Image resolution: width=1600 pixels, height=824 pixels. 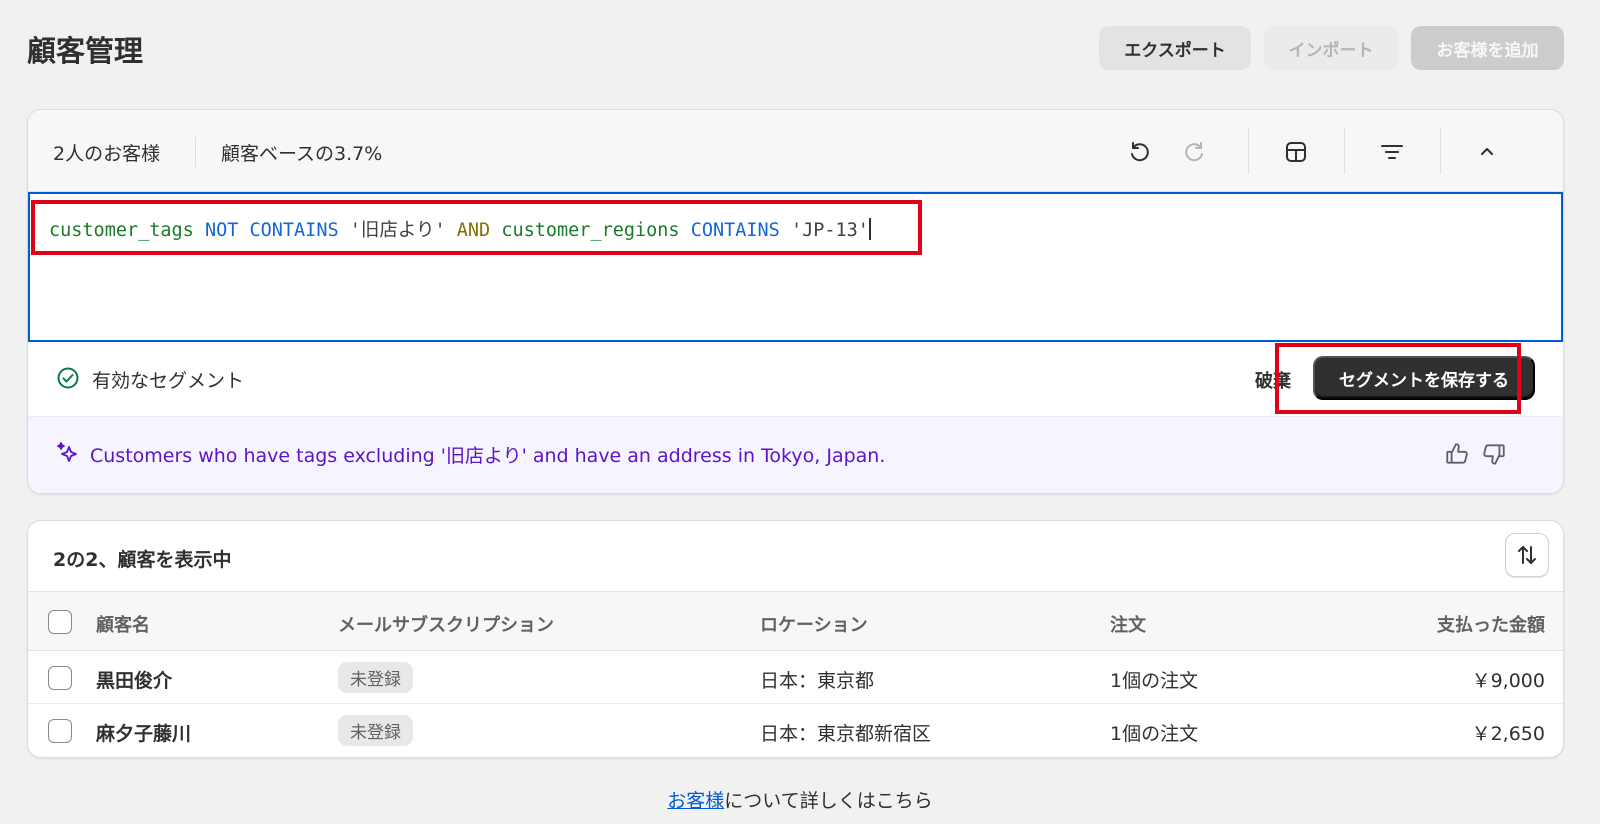 I want to click on table-row: 麻夕子藤川 未登録 日本：東京都新宿区 1個の注文 ￥2,650, so click(x=795, y=730).